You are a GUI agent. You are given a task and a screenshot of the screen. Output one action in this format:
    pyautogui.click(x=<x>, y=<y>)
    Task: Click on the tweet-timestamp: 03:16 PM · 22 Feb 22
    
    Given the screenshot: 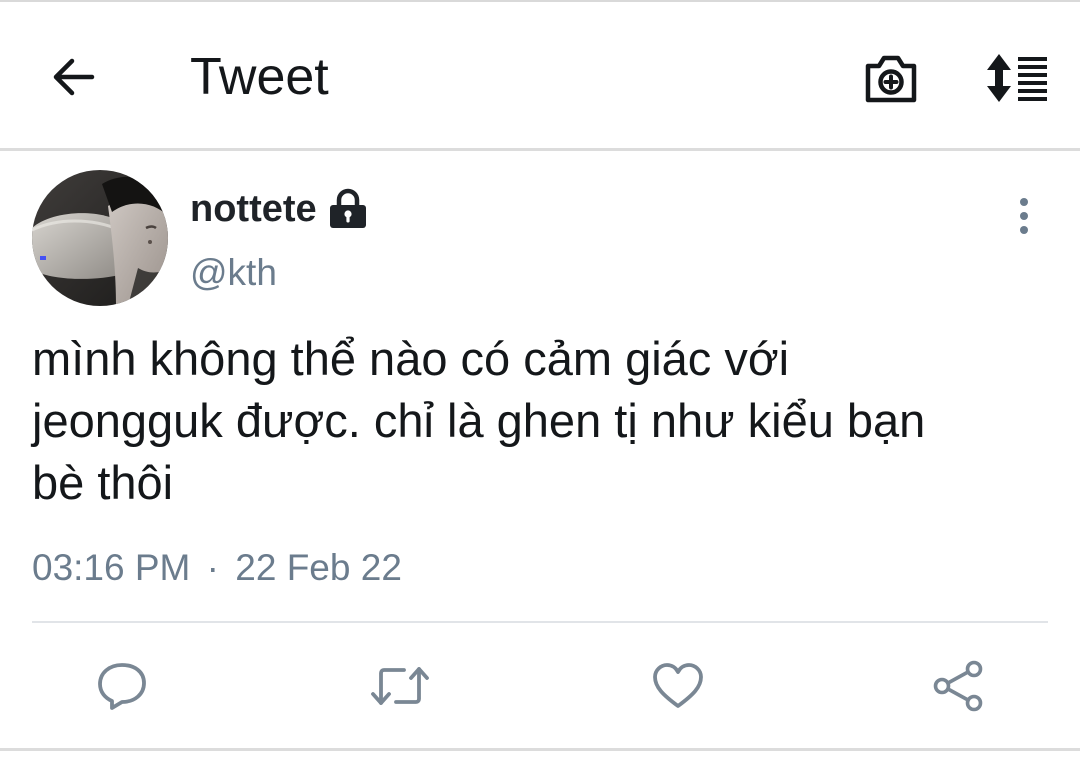 What is the action you would take?
    pyautogui.click(x=217, y=568)
    